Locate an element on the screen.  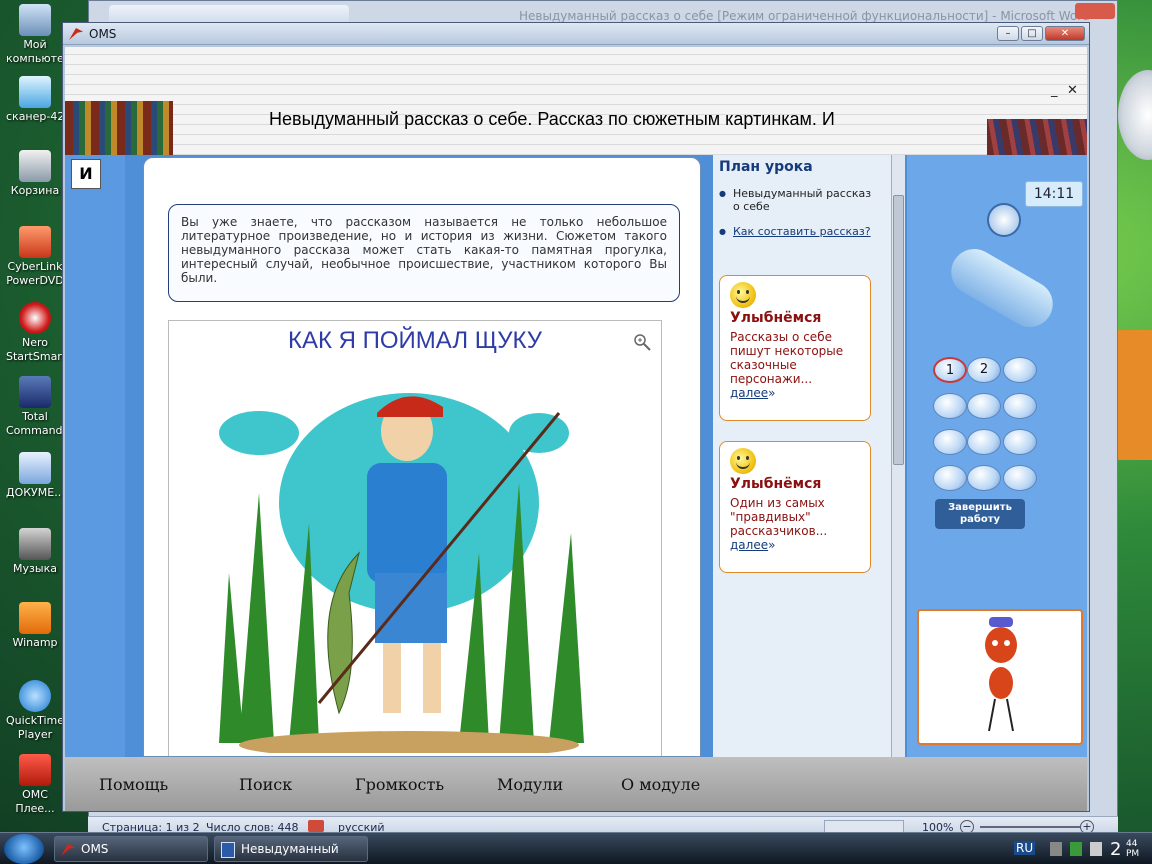
header-minimize-button: _ is located at coordinates (1054, 90).